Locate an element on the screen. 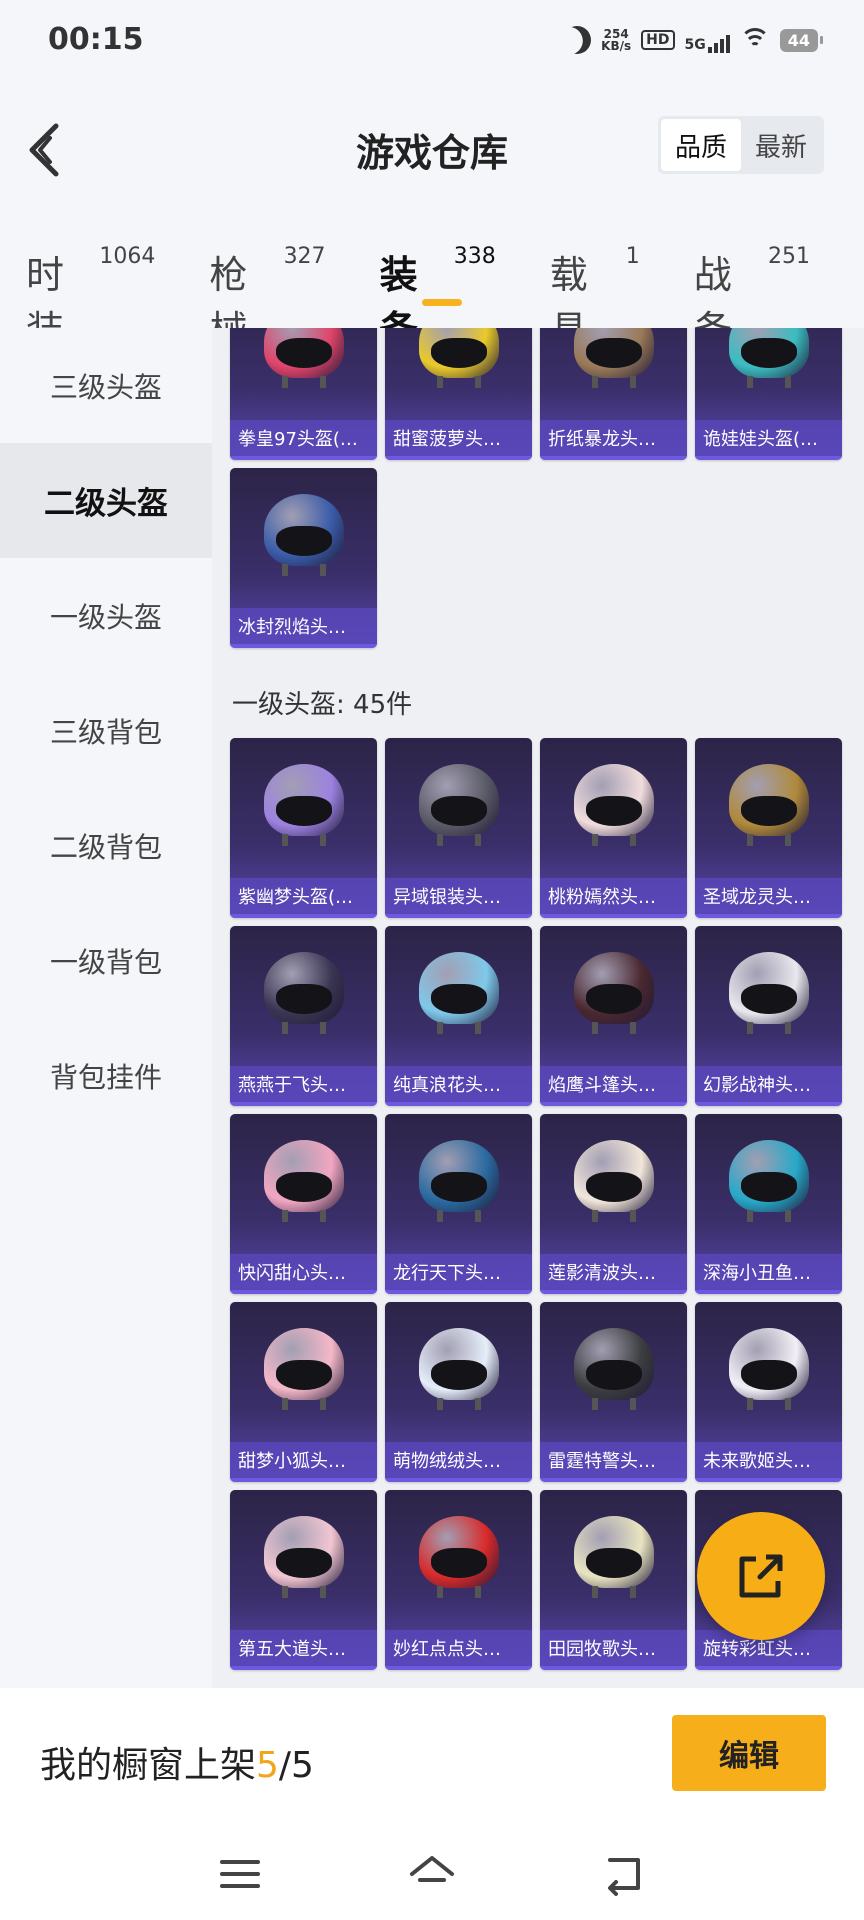 The width and height of the screenshot is (864, 1920). menu-icon is located at coordinates (240, 1874).